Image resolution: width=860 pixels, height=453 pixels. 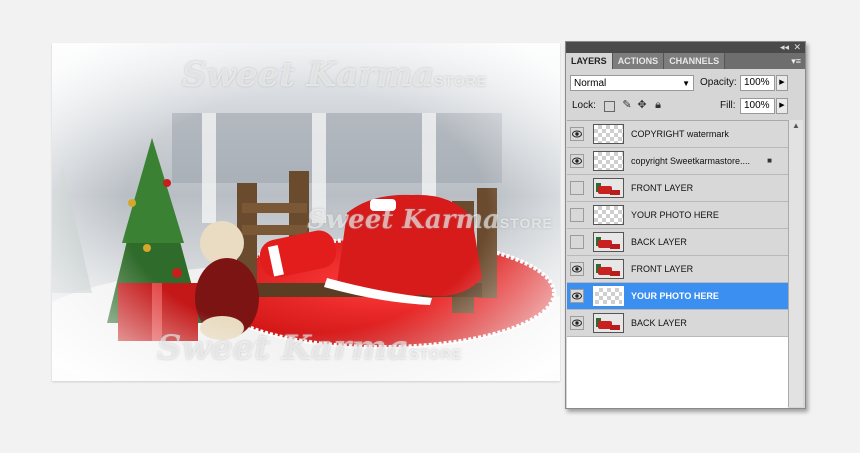 I want to click on tab-layers: LAYERS, so click(x=589, y=61).